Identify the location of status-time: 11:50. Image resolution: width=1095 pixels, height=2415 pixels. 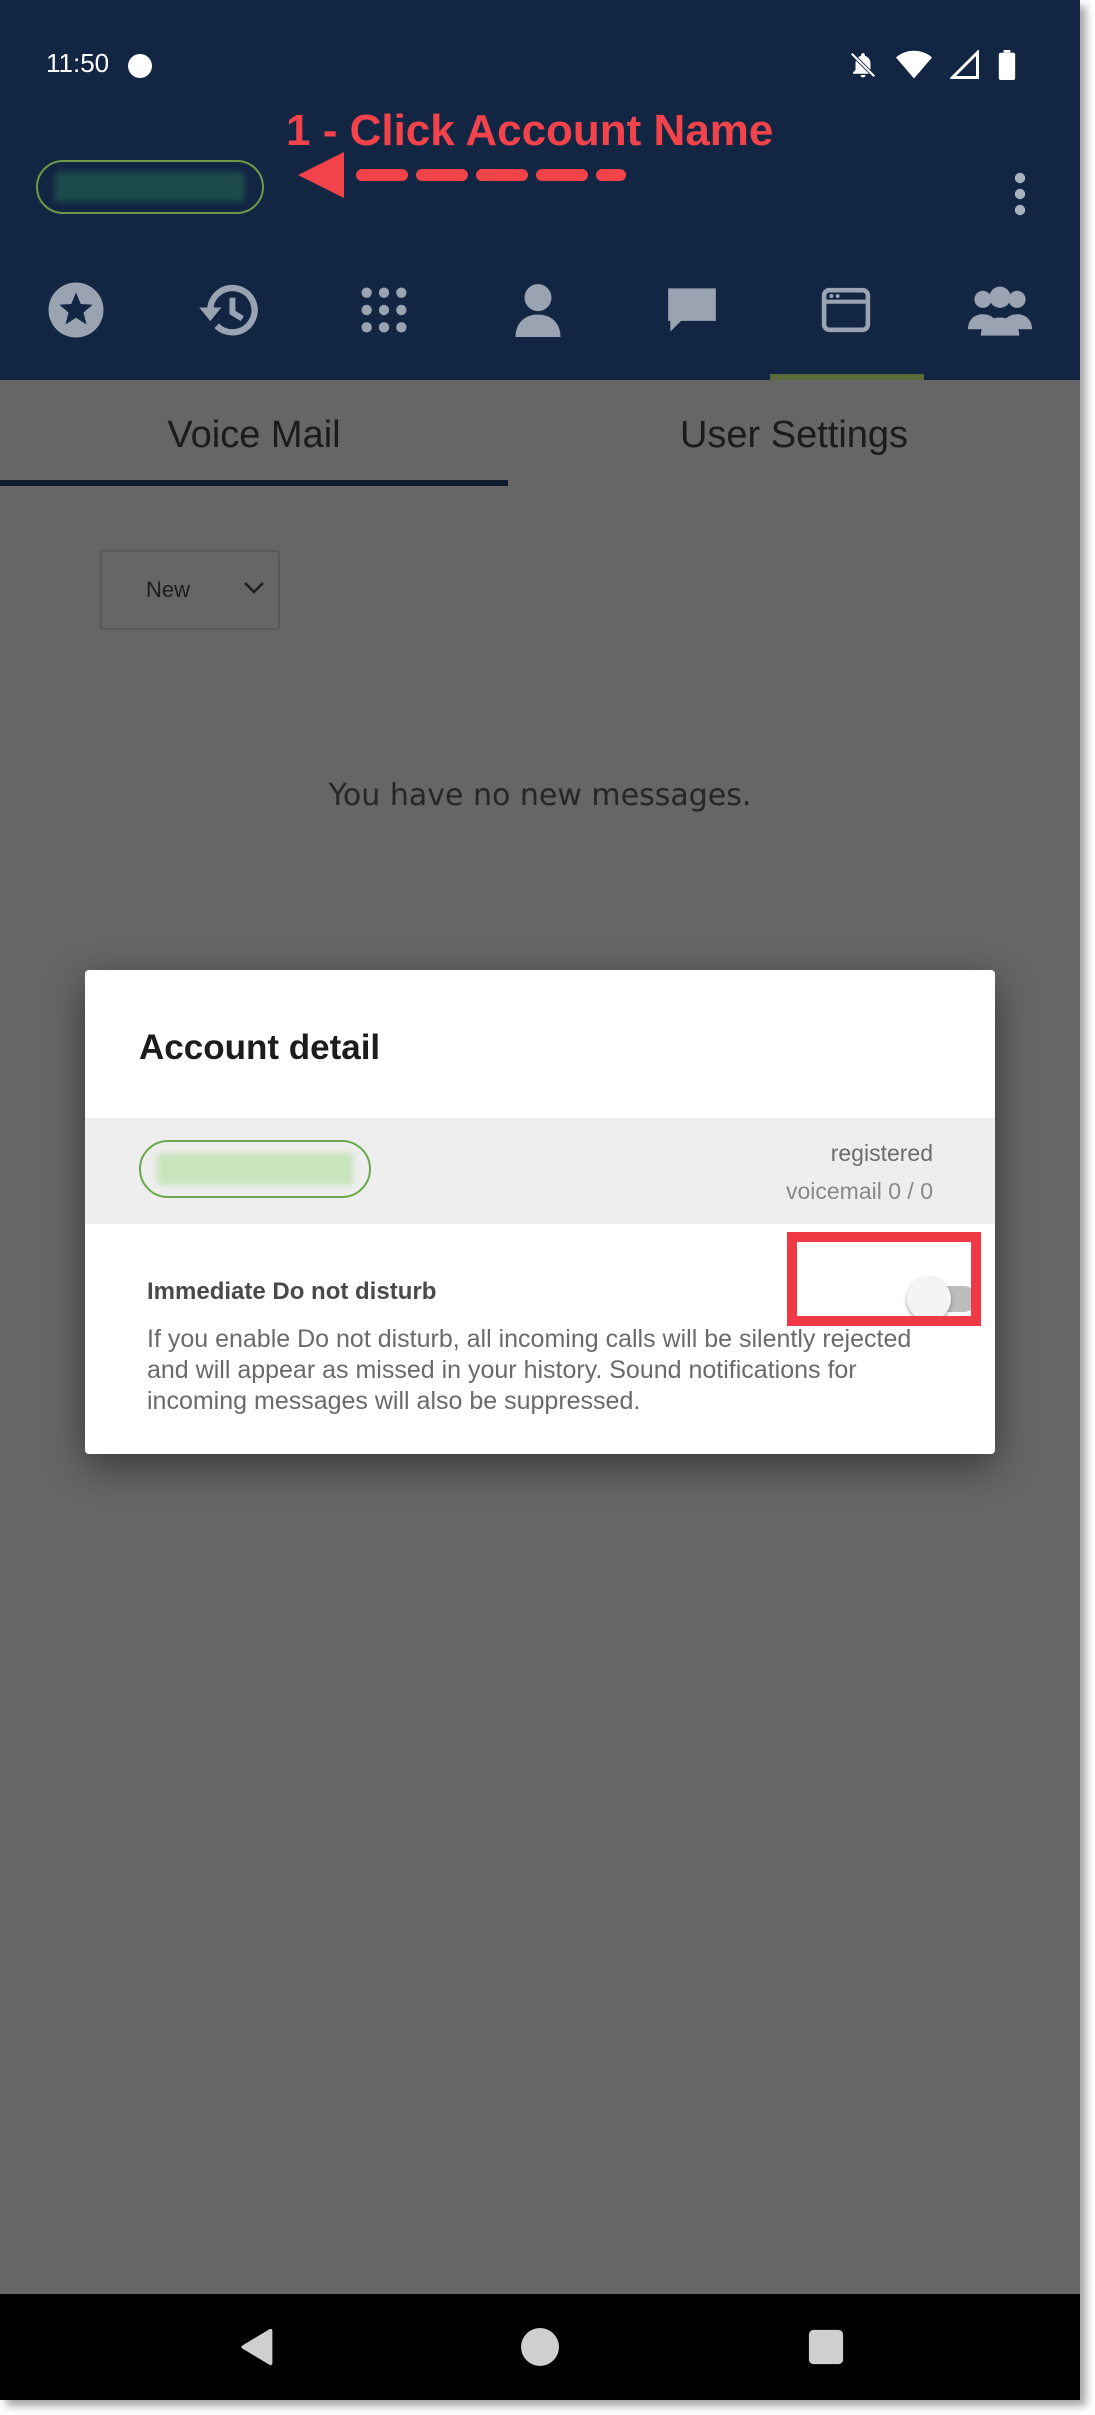
(78, 63).